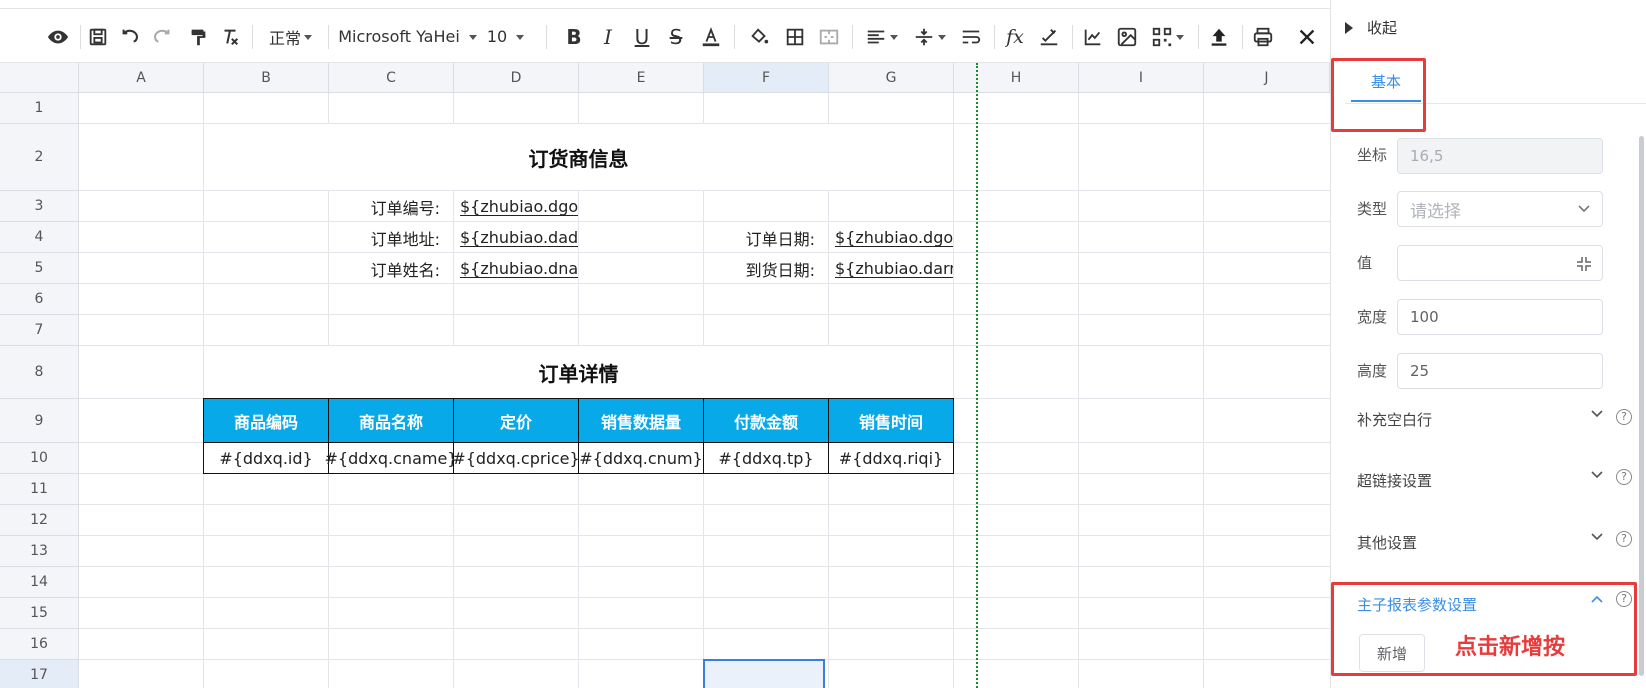  I want to click on undo-icon, so click(130, 36).